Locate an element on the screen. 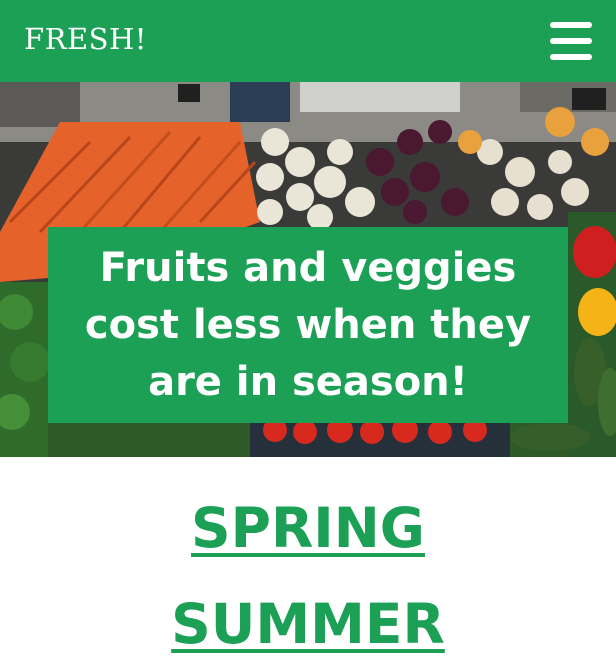 This screenshot has height=656, width=616. season-link-spring: SPRING is located at coordinates (308, 528).